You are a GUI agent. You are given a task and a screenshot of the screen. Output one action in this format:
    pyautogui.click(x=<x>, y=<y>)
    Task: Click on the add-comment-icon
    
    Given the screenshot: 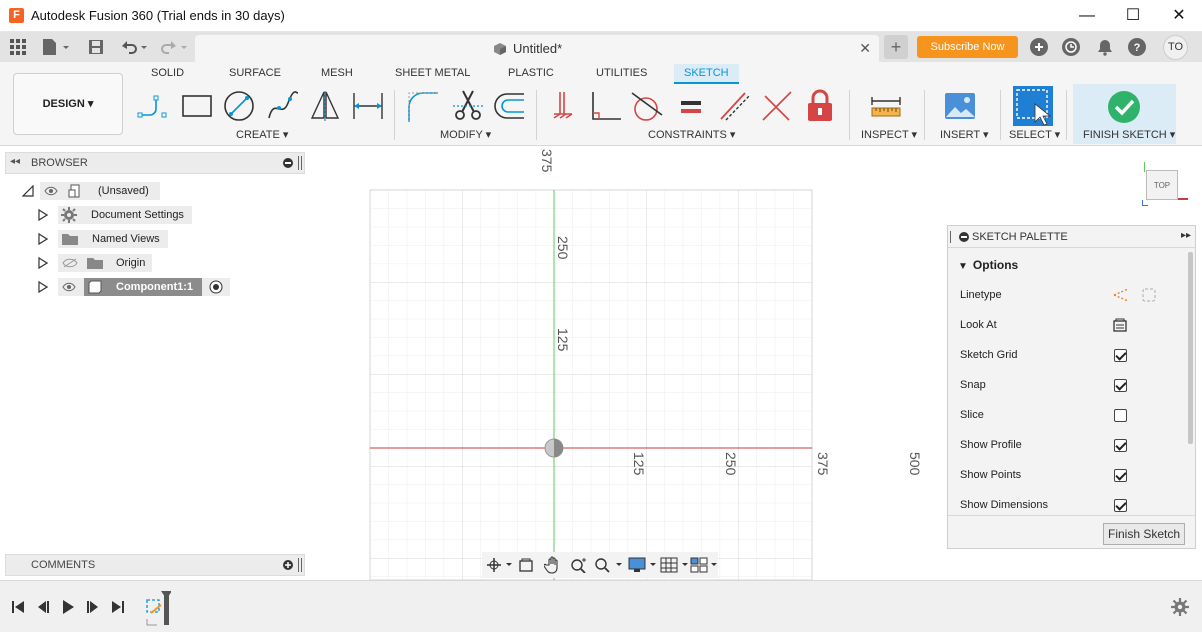 What is the action you would take?
    pyautogui.click(x=288, y=565)
    